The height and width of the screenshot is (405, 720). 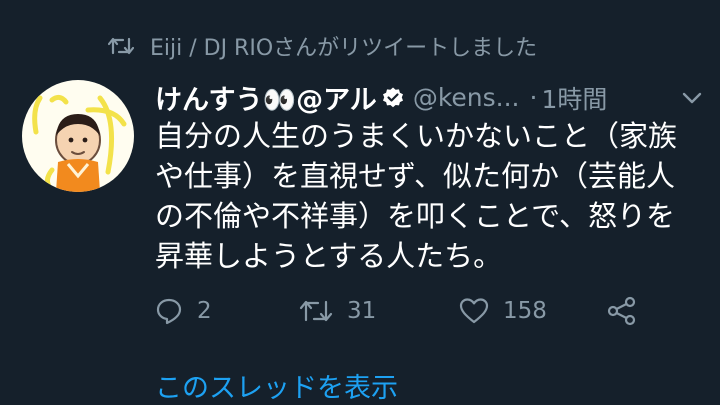 I want to click on reply-count: 2, so click(x=204, y=311).